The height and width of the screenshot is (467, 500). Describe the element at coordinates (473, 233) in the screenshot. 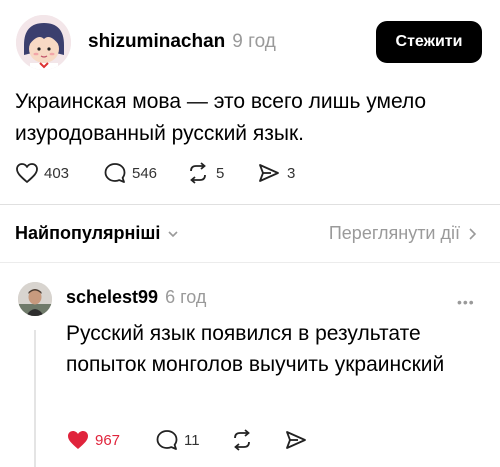

I see `chevron-right-icon` at that location.